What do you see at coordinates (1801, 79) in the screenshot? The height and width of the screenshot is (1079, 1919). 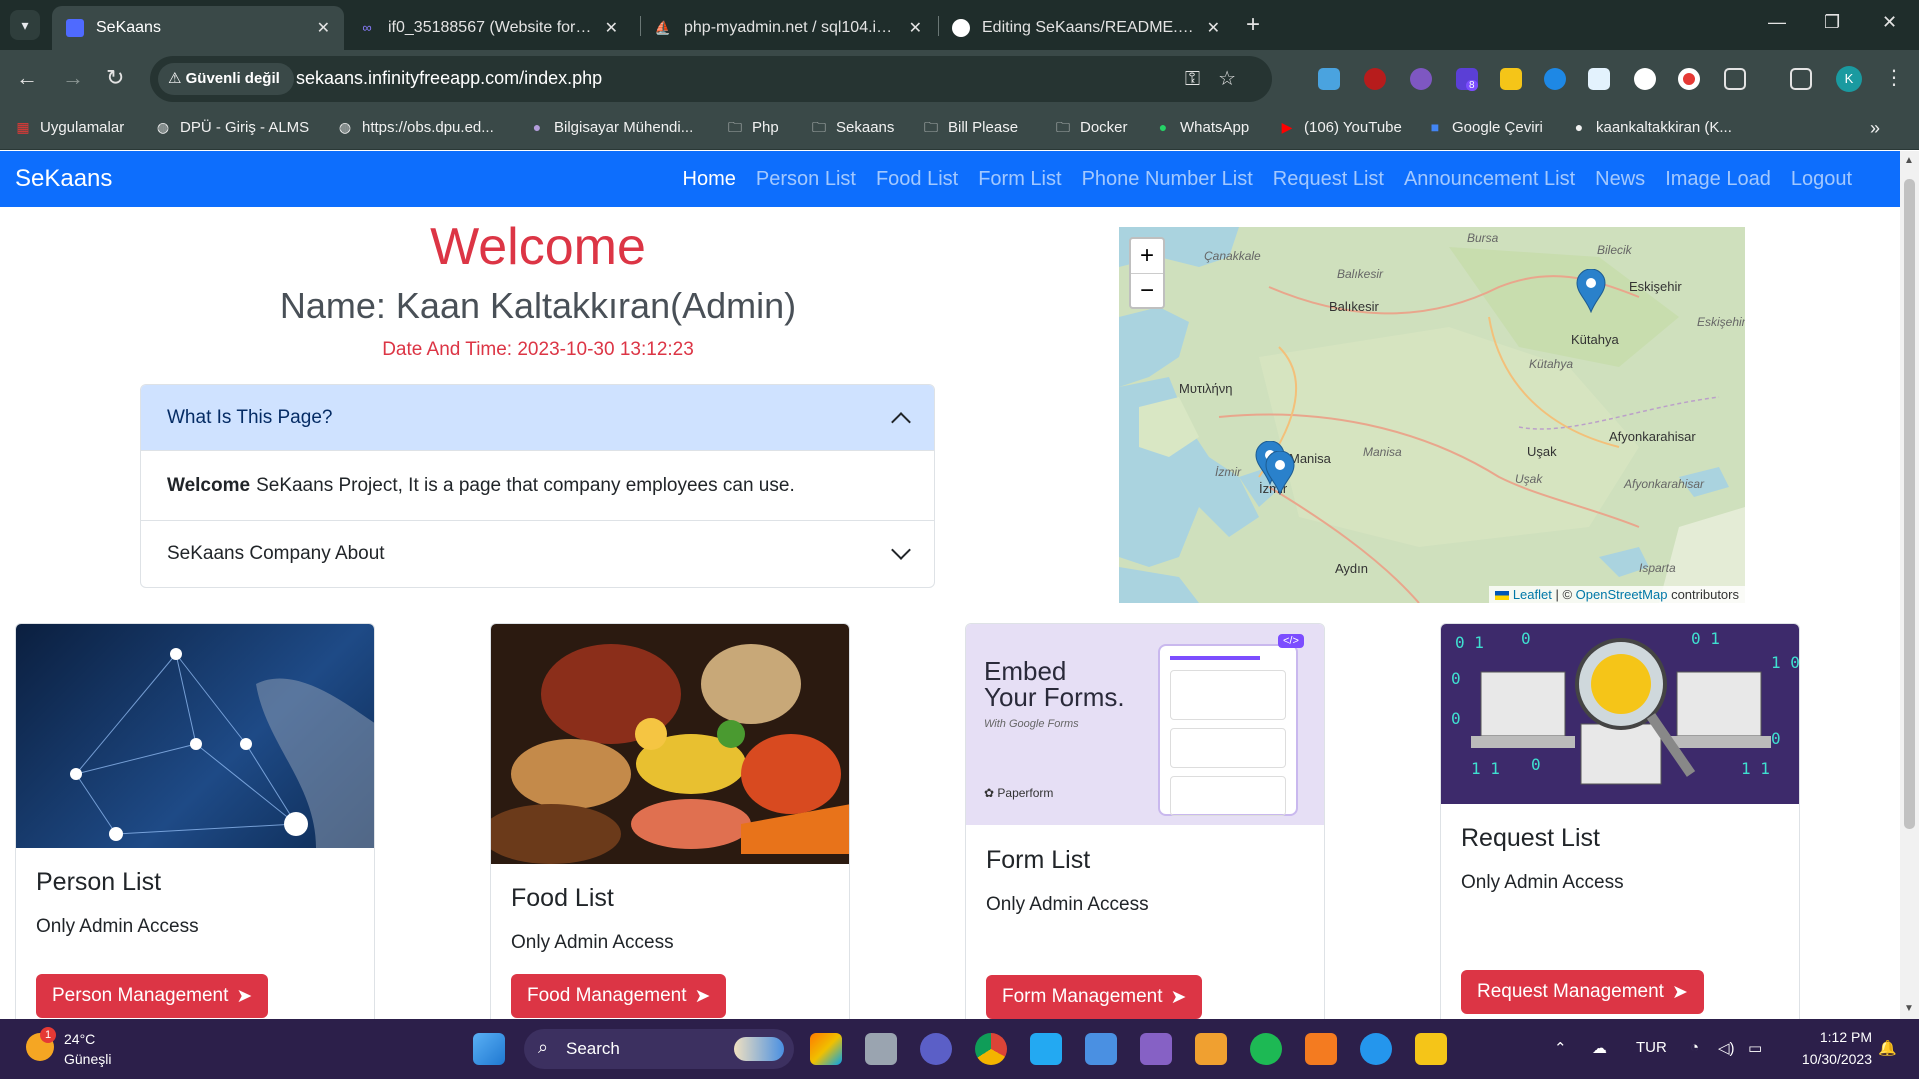 I see `side-panel-icon` at bounding box center [1801, 79].